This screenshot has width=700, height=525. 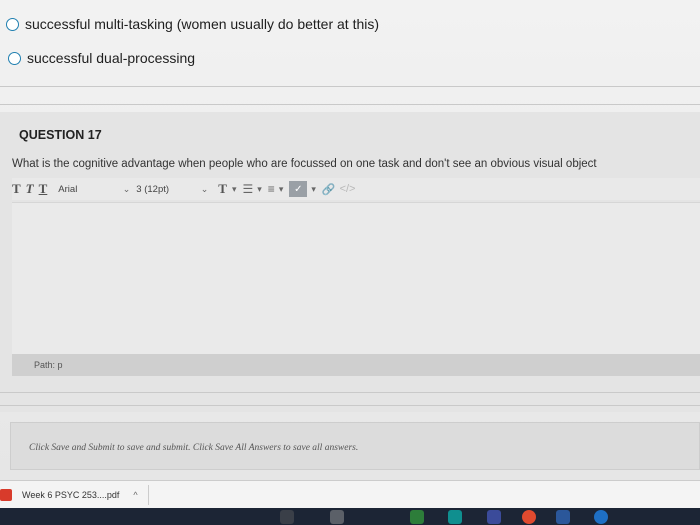 What do you see at coordinates (563, 517) in the screenshot?
I see `word-icon` at bounding box center [563, 517].